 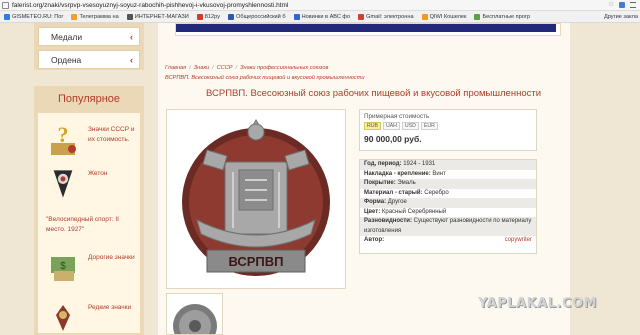 What do you see at coordinates (448, 175) in the screenshot?
I see `details-row: Накладка - крепление: Винт` at bounding box center [448, 175].